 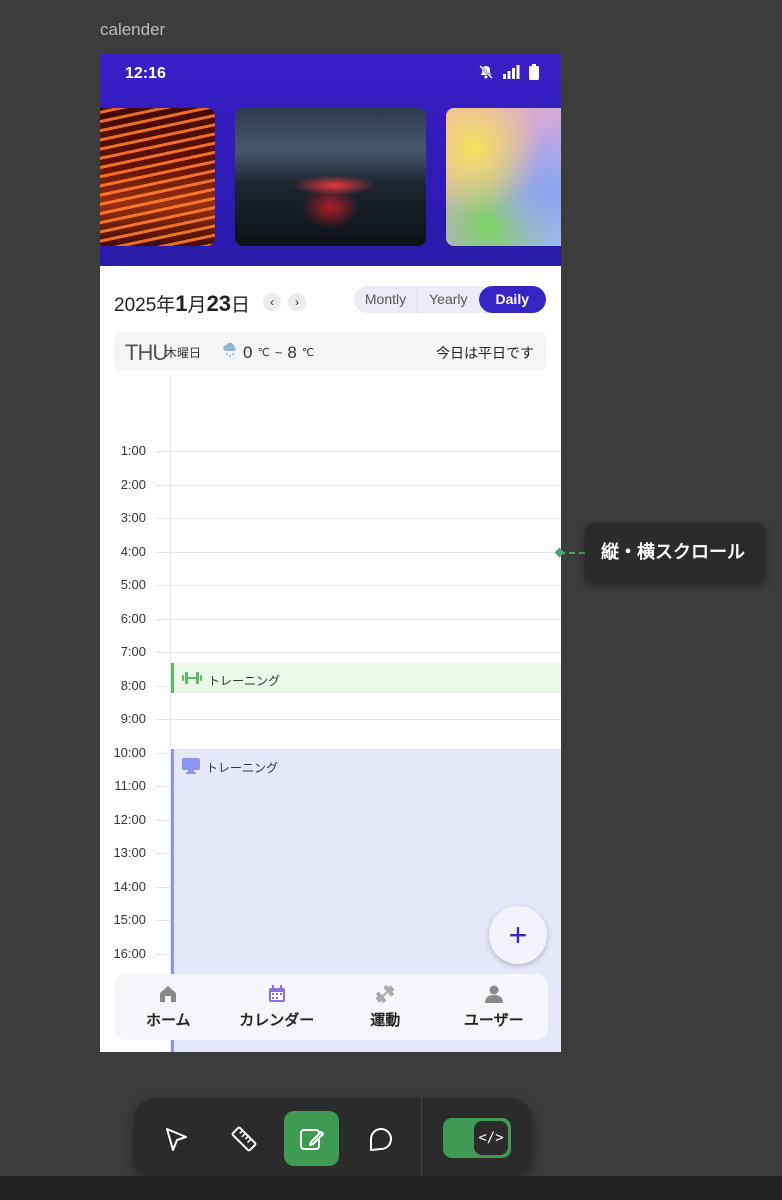 What do you see at coordinates (493, 1020) in the screenshot?
I see `nav-user-label: ユーザー` at bounding box center [493, 1020].